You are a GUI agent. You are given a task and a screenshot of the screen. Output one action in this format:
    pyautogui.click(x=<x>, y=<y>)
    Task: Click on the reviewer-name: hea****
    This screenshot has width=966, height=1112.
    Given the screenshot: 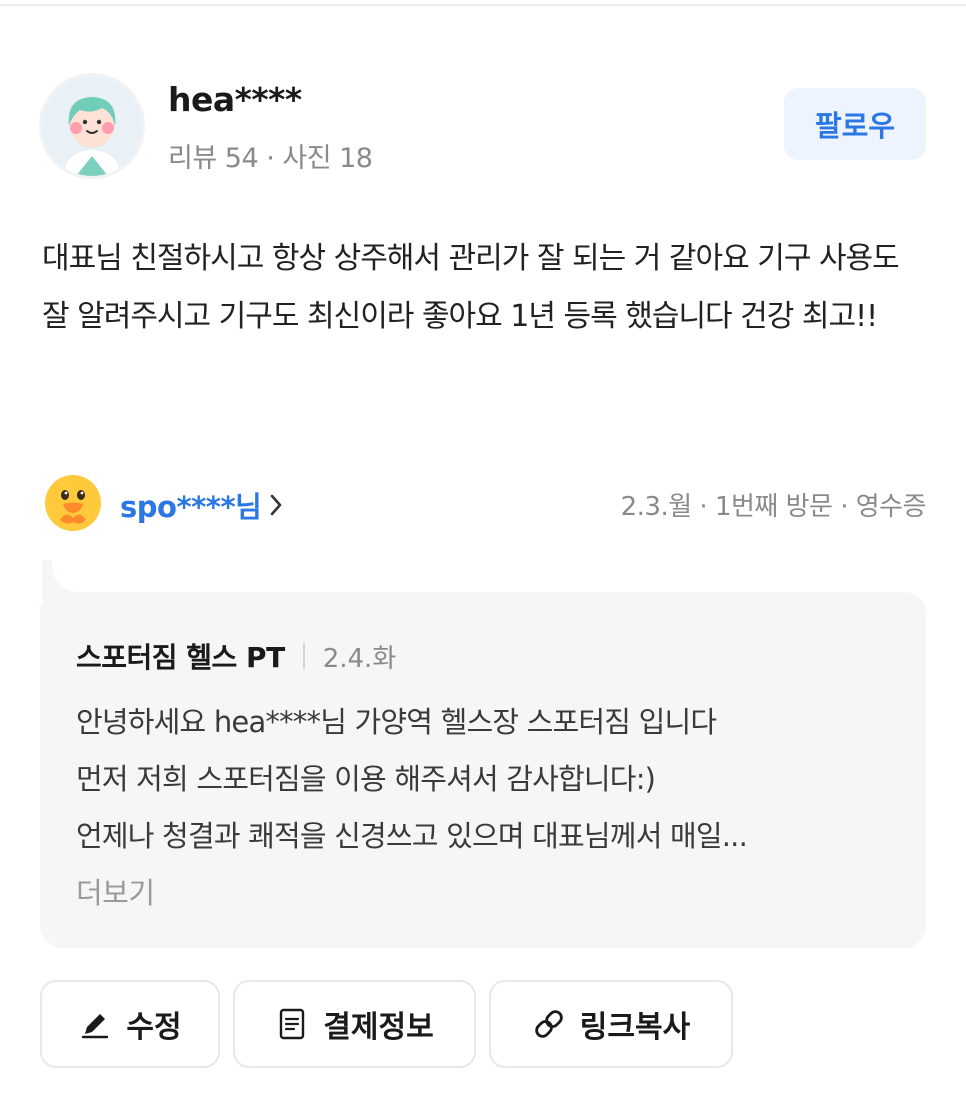 What is the action you would take?
    pyautogui.click(x=235, y=99)
    